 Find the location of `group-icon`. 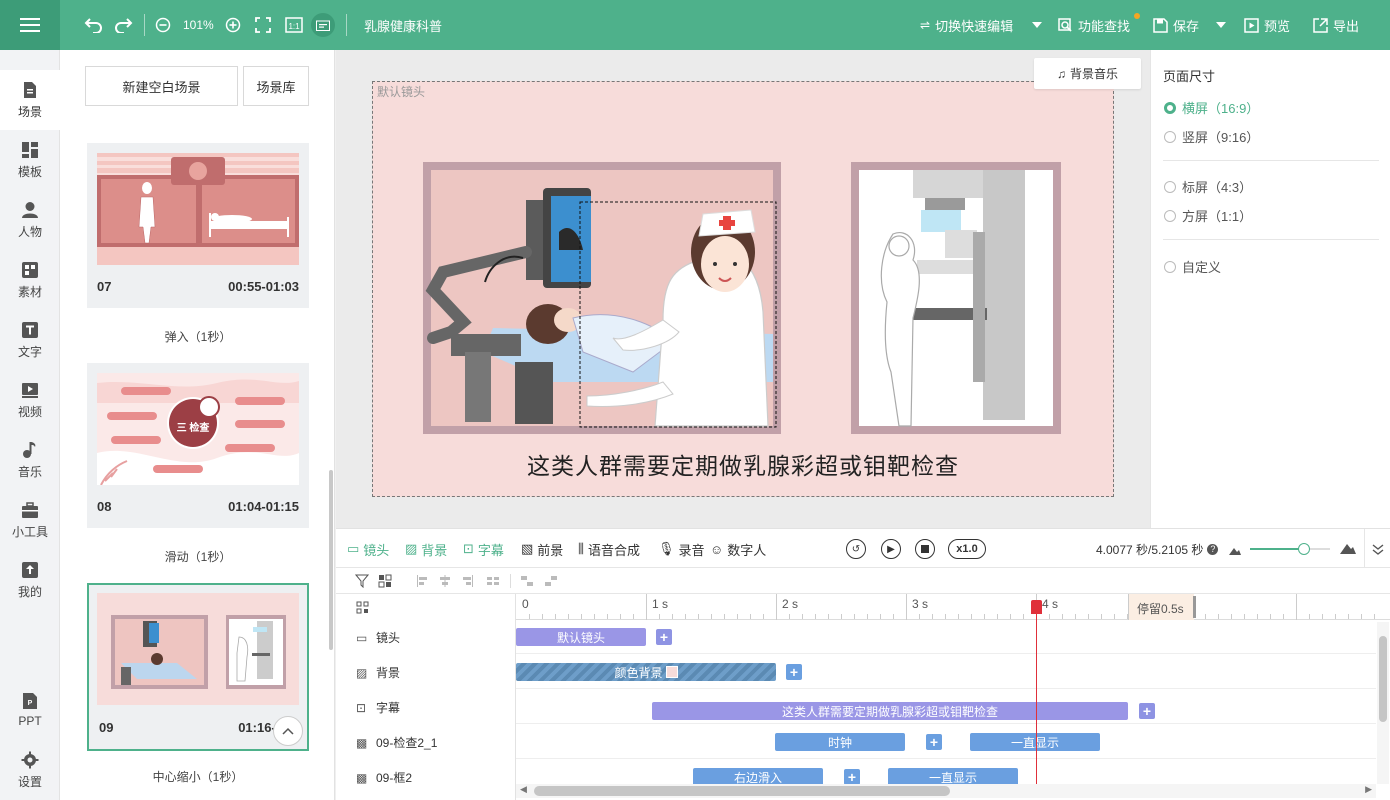

group-icon is located at coordinates (385, 581).